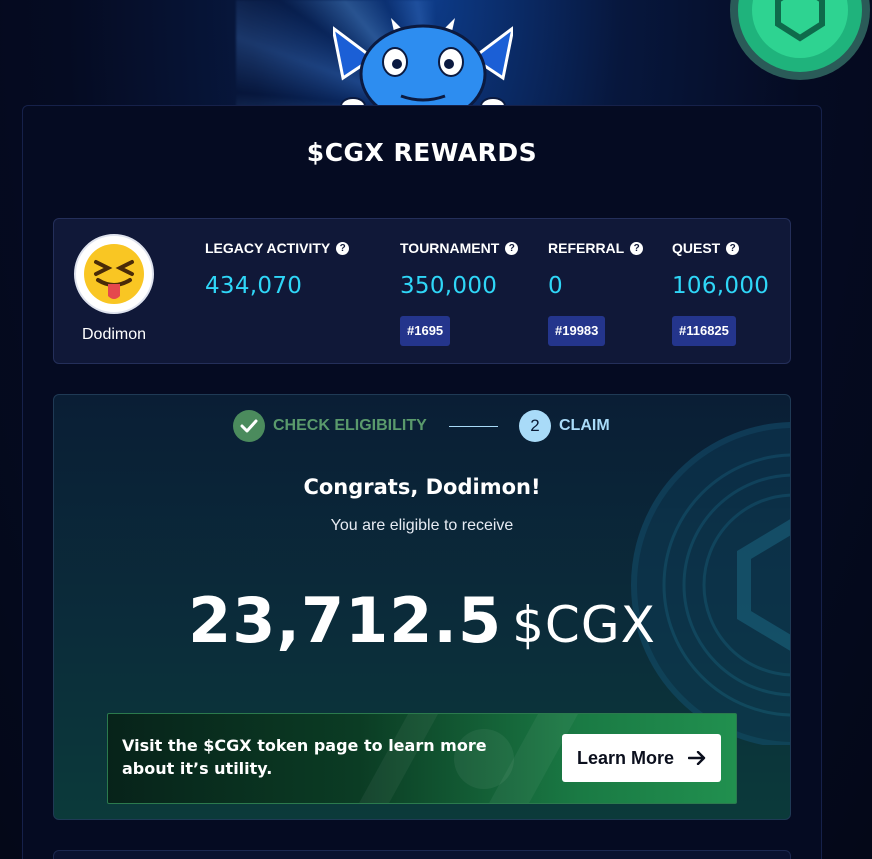 This screenshot has height=859, width=872. What do you see at coordinates (249, 426) in the screenshot?
I see `check-icon` at bounding box center [249, 426].